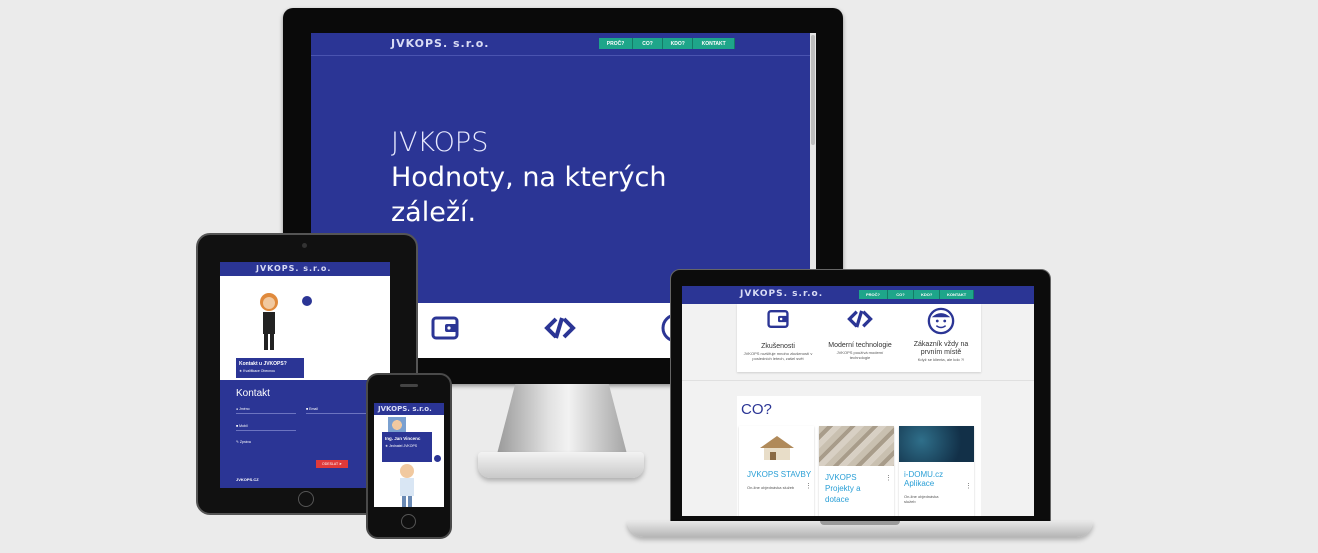 The width and height of the screenshot is (1318, 553). I want to click on service-card: JVKOPS Projekty a dotace ⋮, so click(856, 471).